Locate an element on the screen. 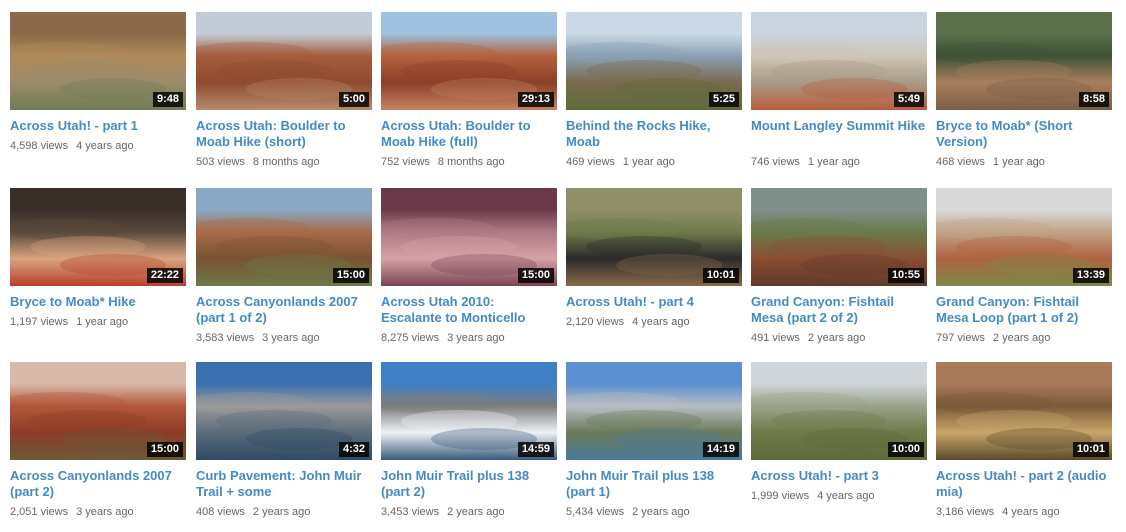 Image resolution: width=1126 pixels, height=532 pixels. video-thumbnail: 14:19 is located at coordinates (654, 411).